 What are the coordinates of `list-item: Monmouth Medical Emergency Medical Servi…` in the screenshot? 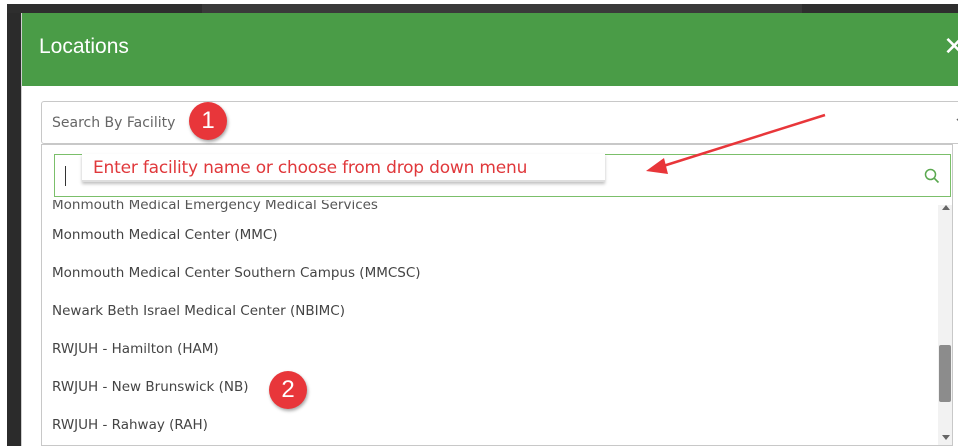 It's located at (487, 208).